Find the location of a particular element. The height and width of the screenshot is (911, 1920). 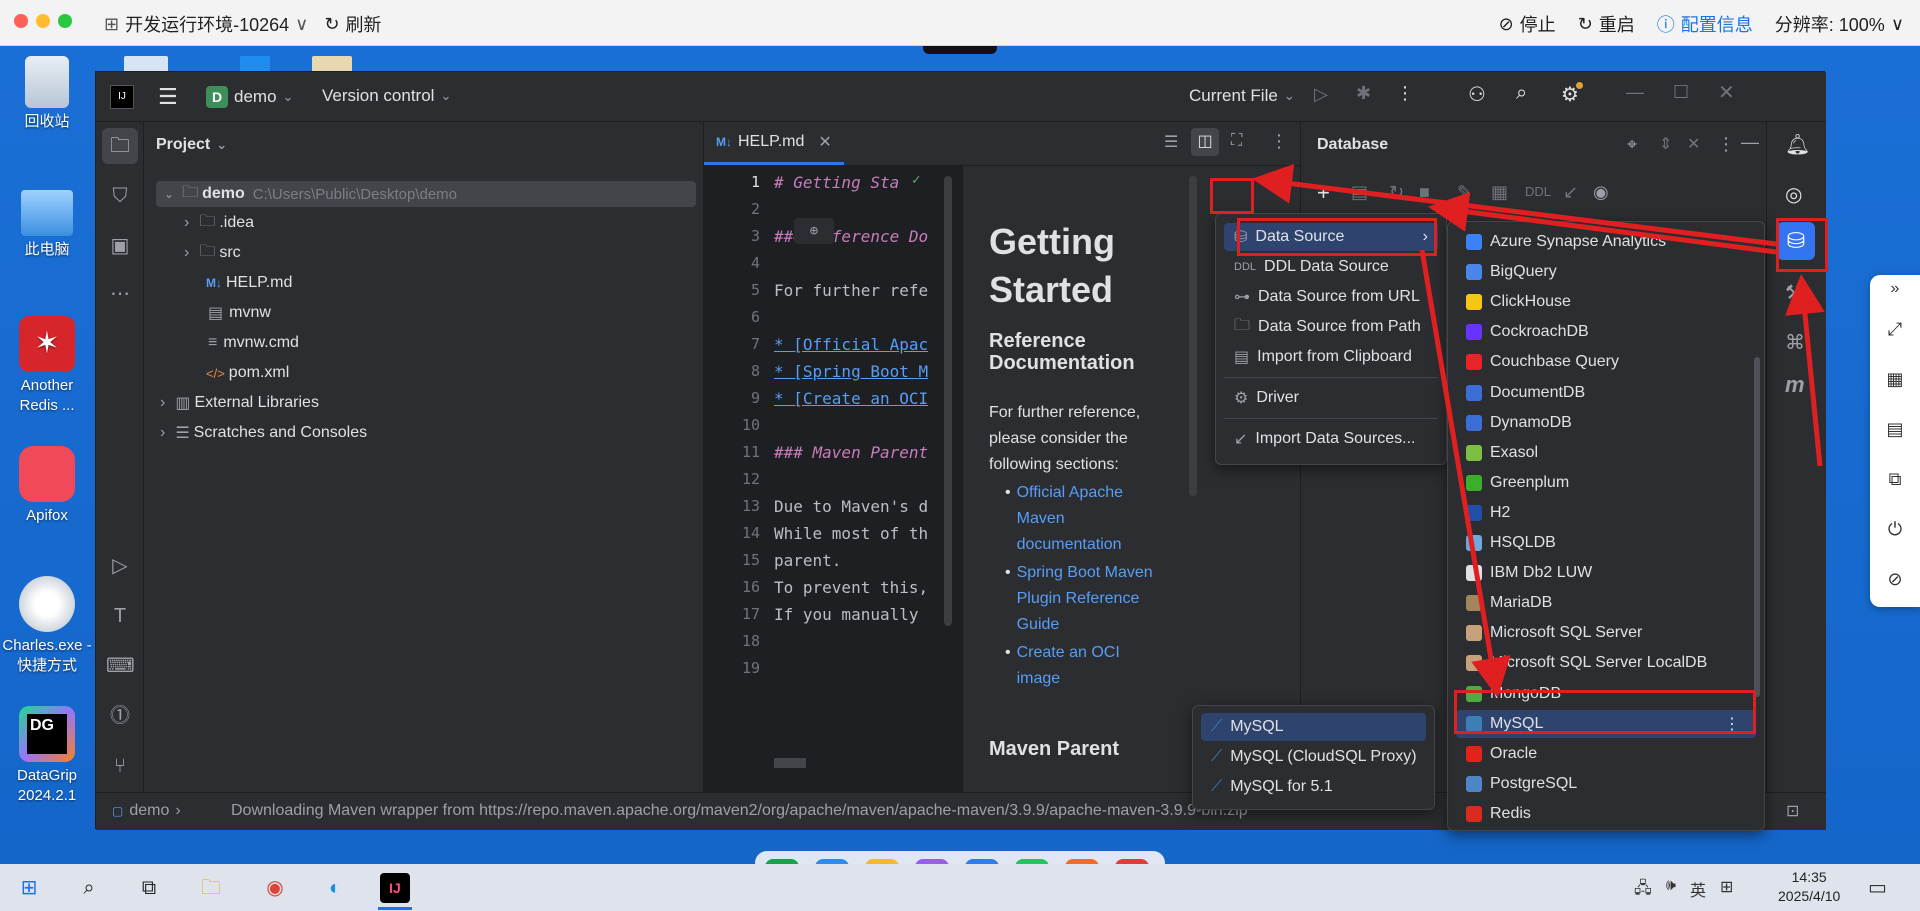

fullscreen-icon: ⤢ is located at coordinates (1895, 329).